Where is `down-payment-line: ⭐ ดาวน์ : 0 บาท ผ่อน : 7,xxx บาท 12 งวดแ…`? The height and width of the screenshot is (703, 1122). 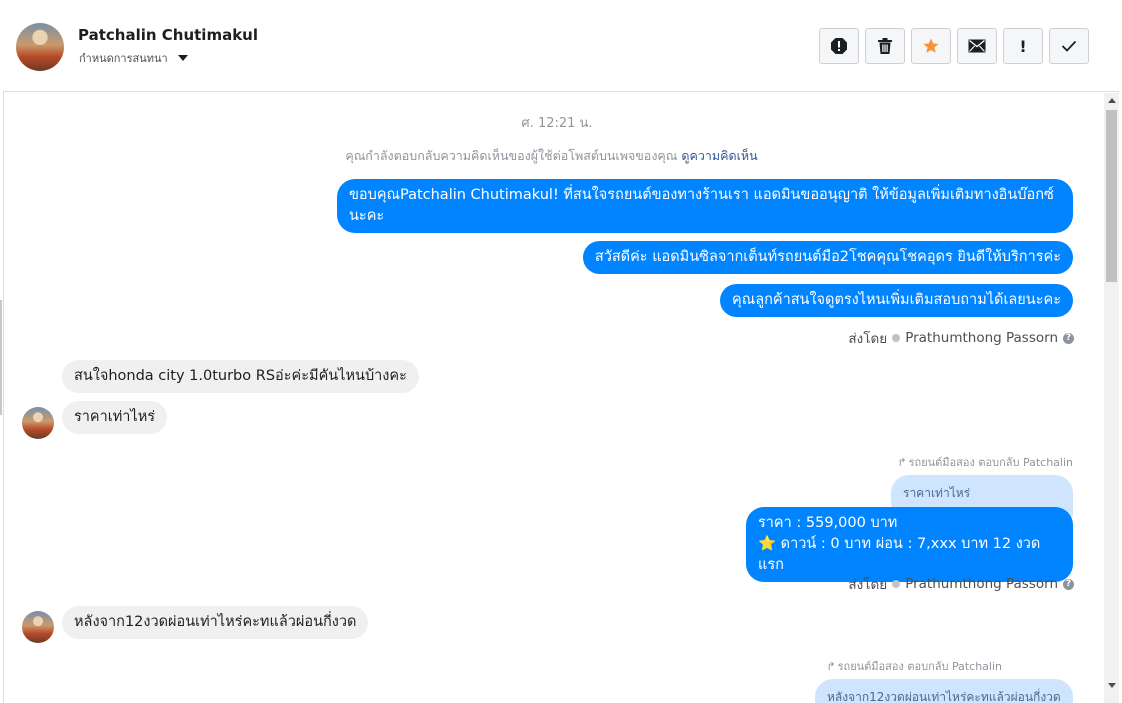
down-payment-line: ⭐ ดาวน์ : 0 บาท ผ่อน : 7,xxx บาท 12 งวดแ… is located at coordinates (899, 554).